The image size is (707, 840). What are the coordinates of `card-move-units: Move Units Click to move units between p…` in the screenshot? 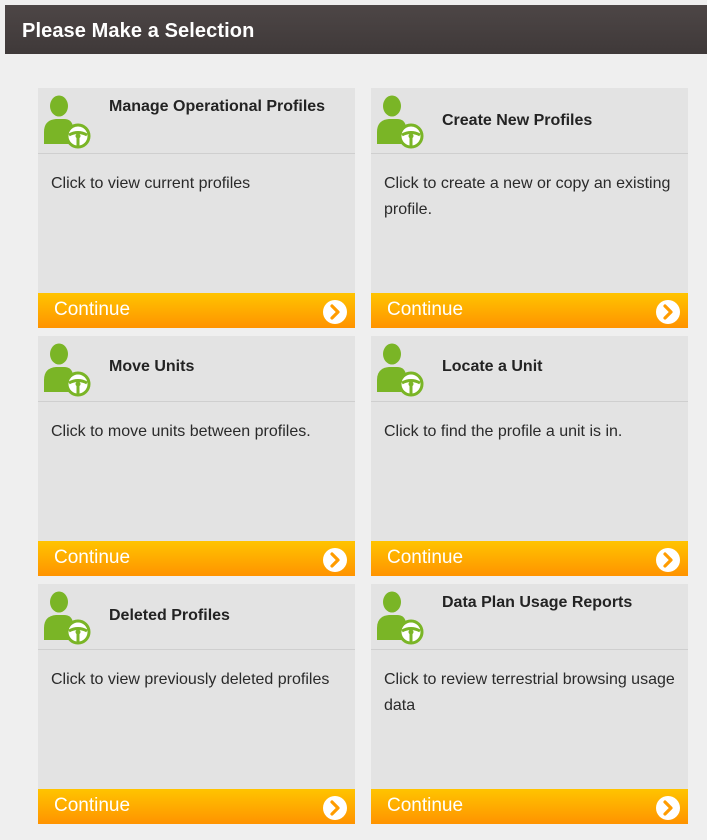 It's located at (196, 456).